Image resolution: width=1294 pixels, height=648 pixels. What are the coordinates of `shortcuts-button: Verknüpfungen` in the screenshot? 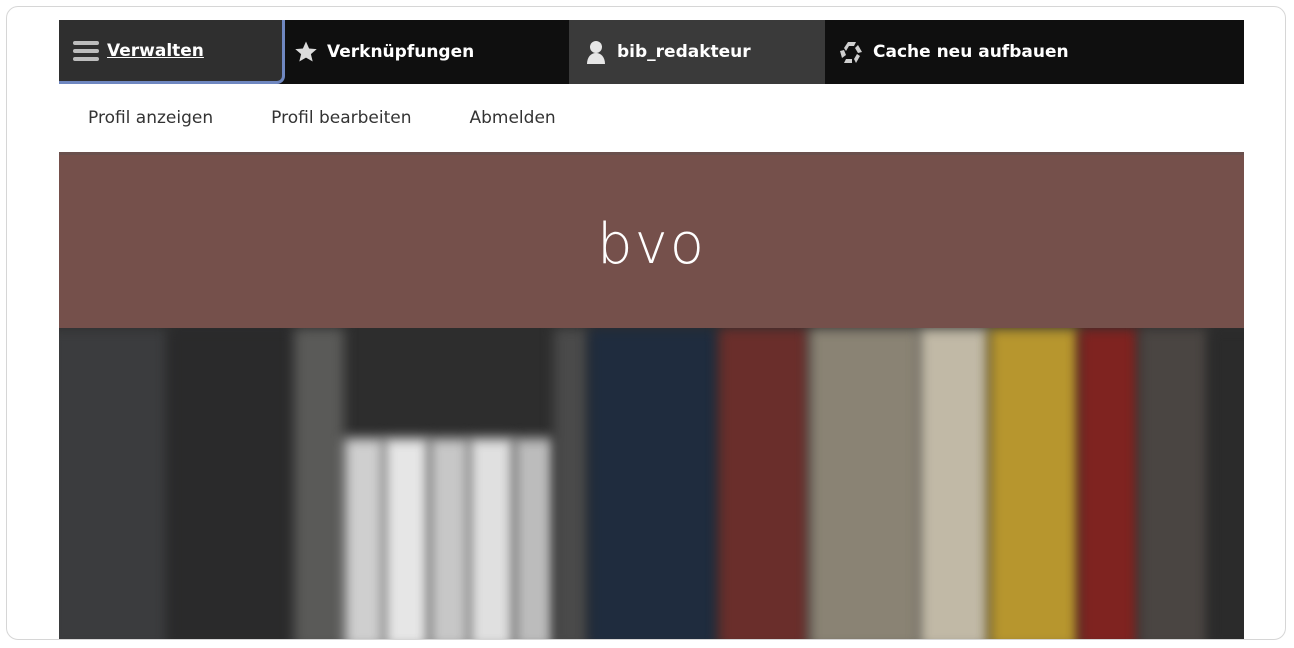 It's located at (427, 52).